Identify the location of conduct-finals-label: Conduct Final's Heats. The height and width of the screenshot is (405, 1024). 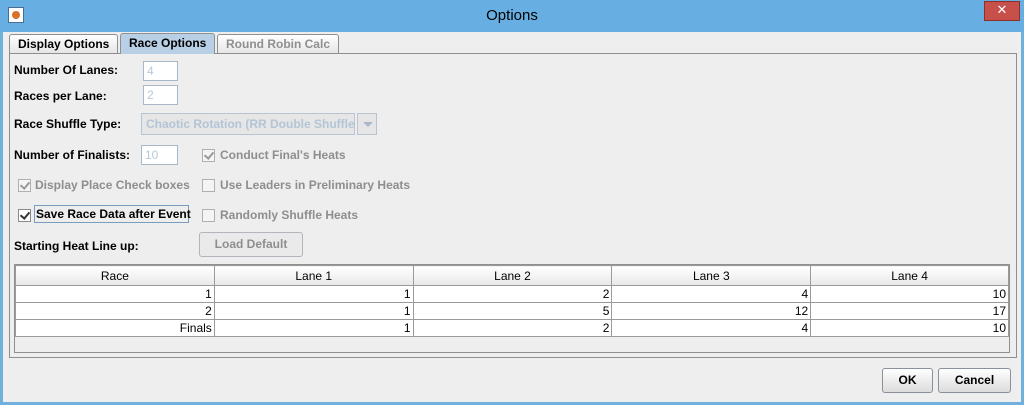
(283, 155).